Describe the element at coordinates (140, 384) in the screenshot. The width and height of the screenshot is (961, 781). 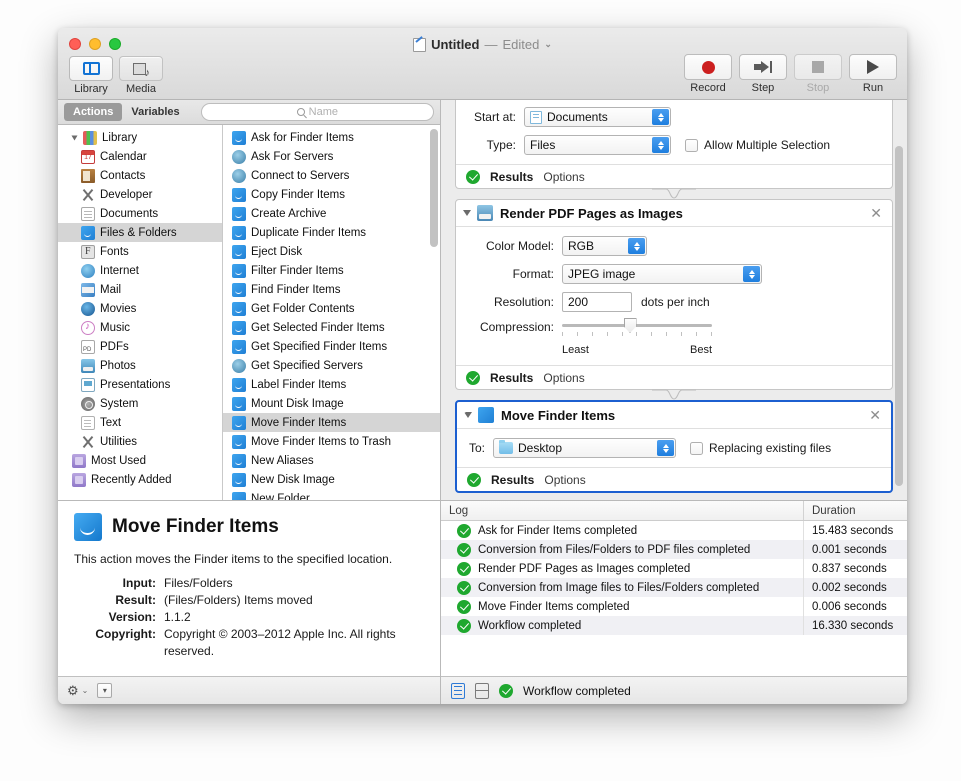
I see `category-item-presentations: Presentations` at that location.